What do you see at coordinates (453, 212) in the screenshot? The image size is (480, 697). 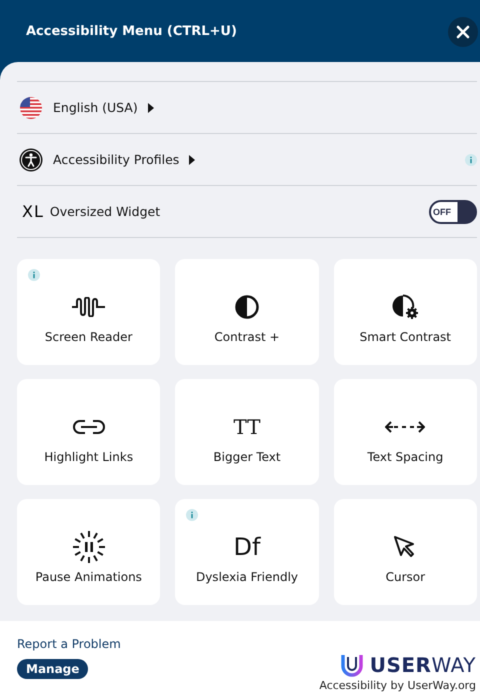 I see `toggle-switch: OFF` at bounding box center [453, 212].